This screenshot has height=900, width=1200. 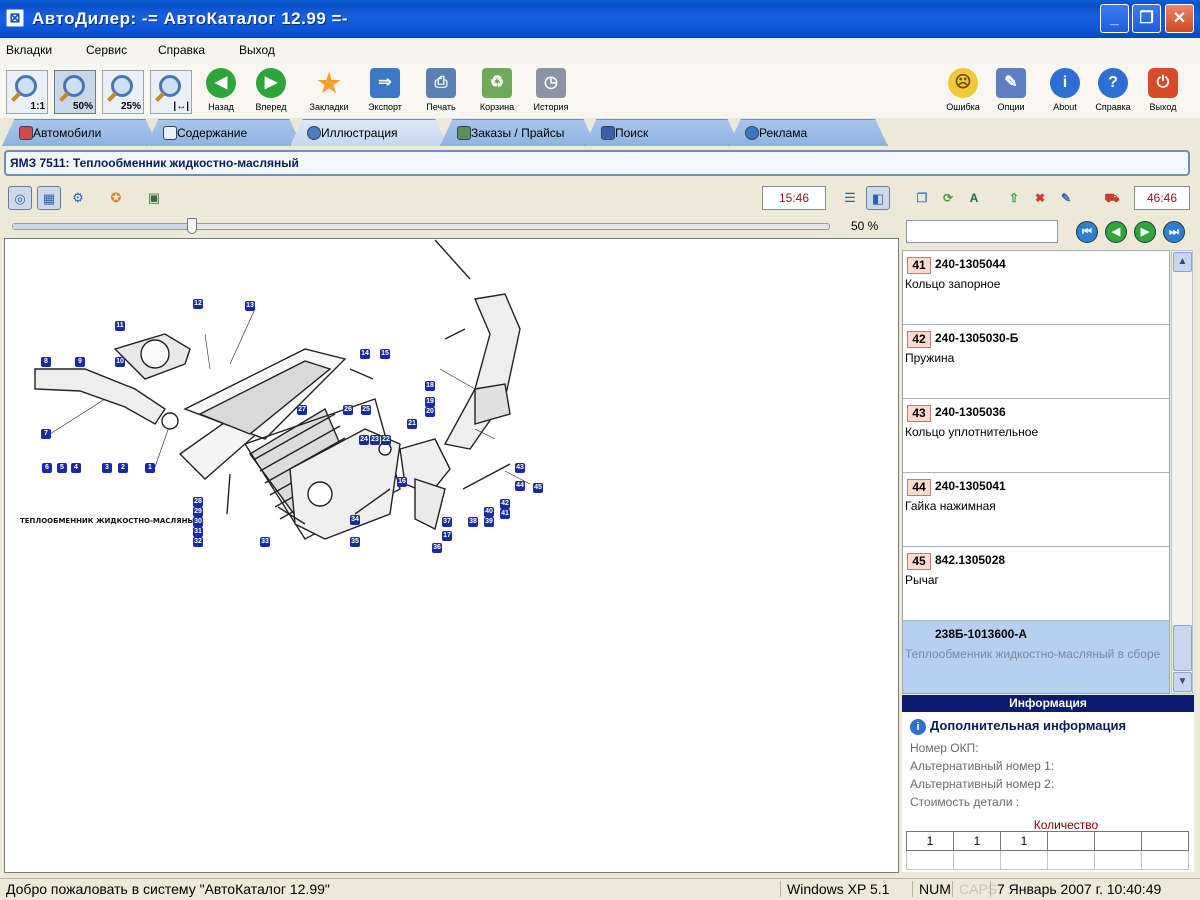 What do you see at coordinates (447, 536) in the screenshot?
I see `callout-marker: 17` at bounding box center [447, 536].